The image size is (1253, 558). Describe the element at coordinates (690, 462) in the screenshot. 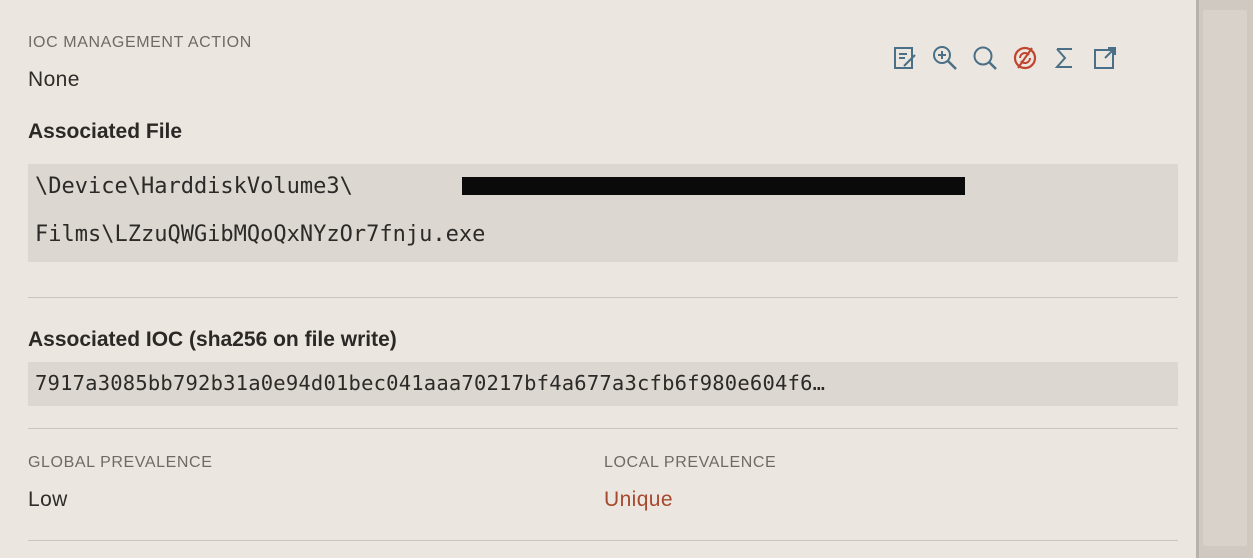

I see `local-prevalence-label: LOCAL PREVALENCE` at that location.